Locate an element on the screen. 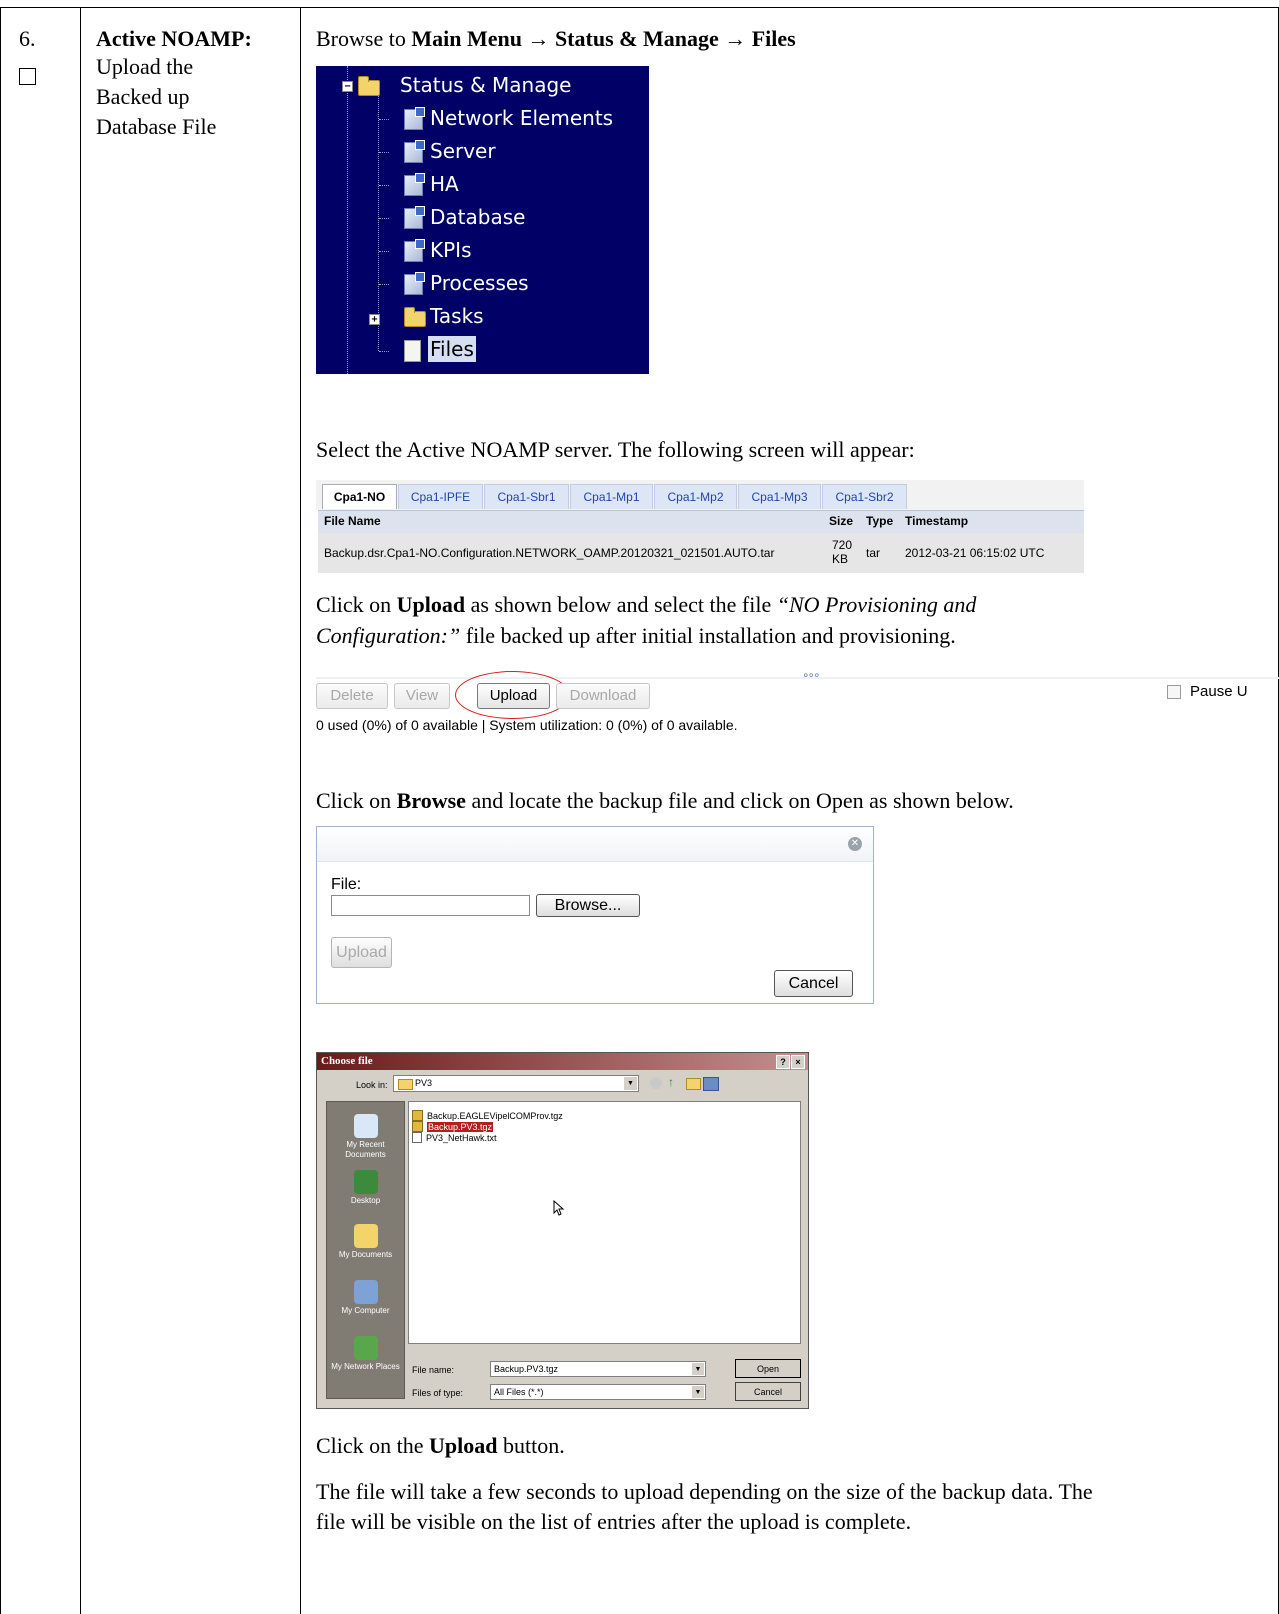 Image resolution: width=1279 pixels, height=1614 pixels. view-menu-icon is located at coordinates (711, 1084).